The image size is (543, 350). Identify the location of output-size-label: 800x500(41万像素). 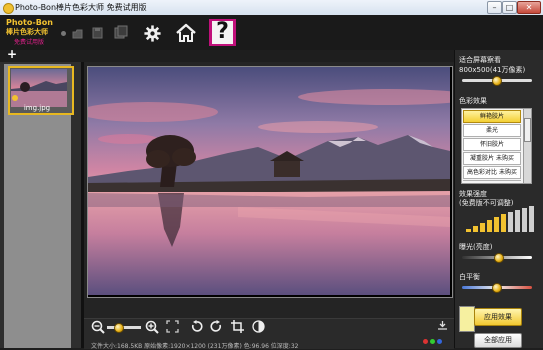
(492, 70).